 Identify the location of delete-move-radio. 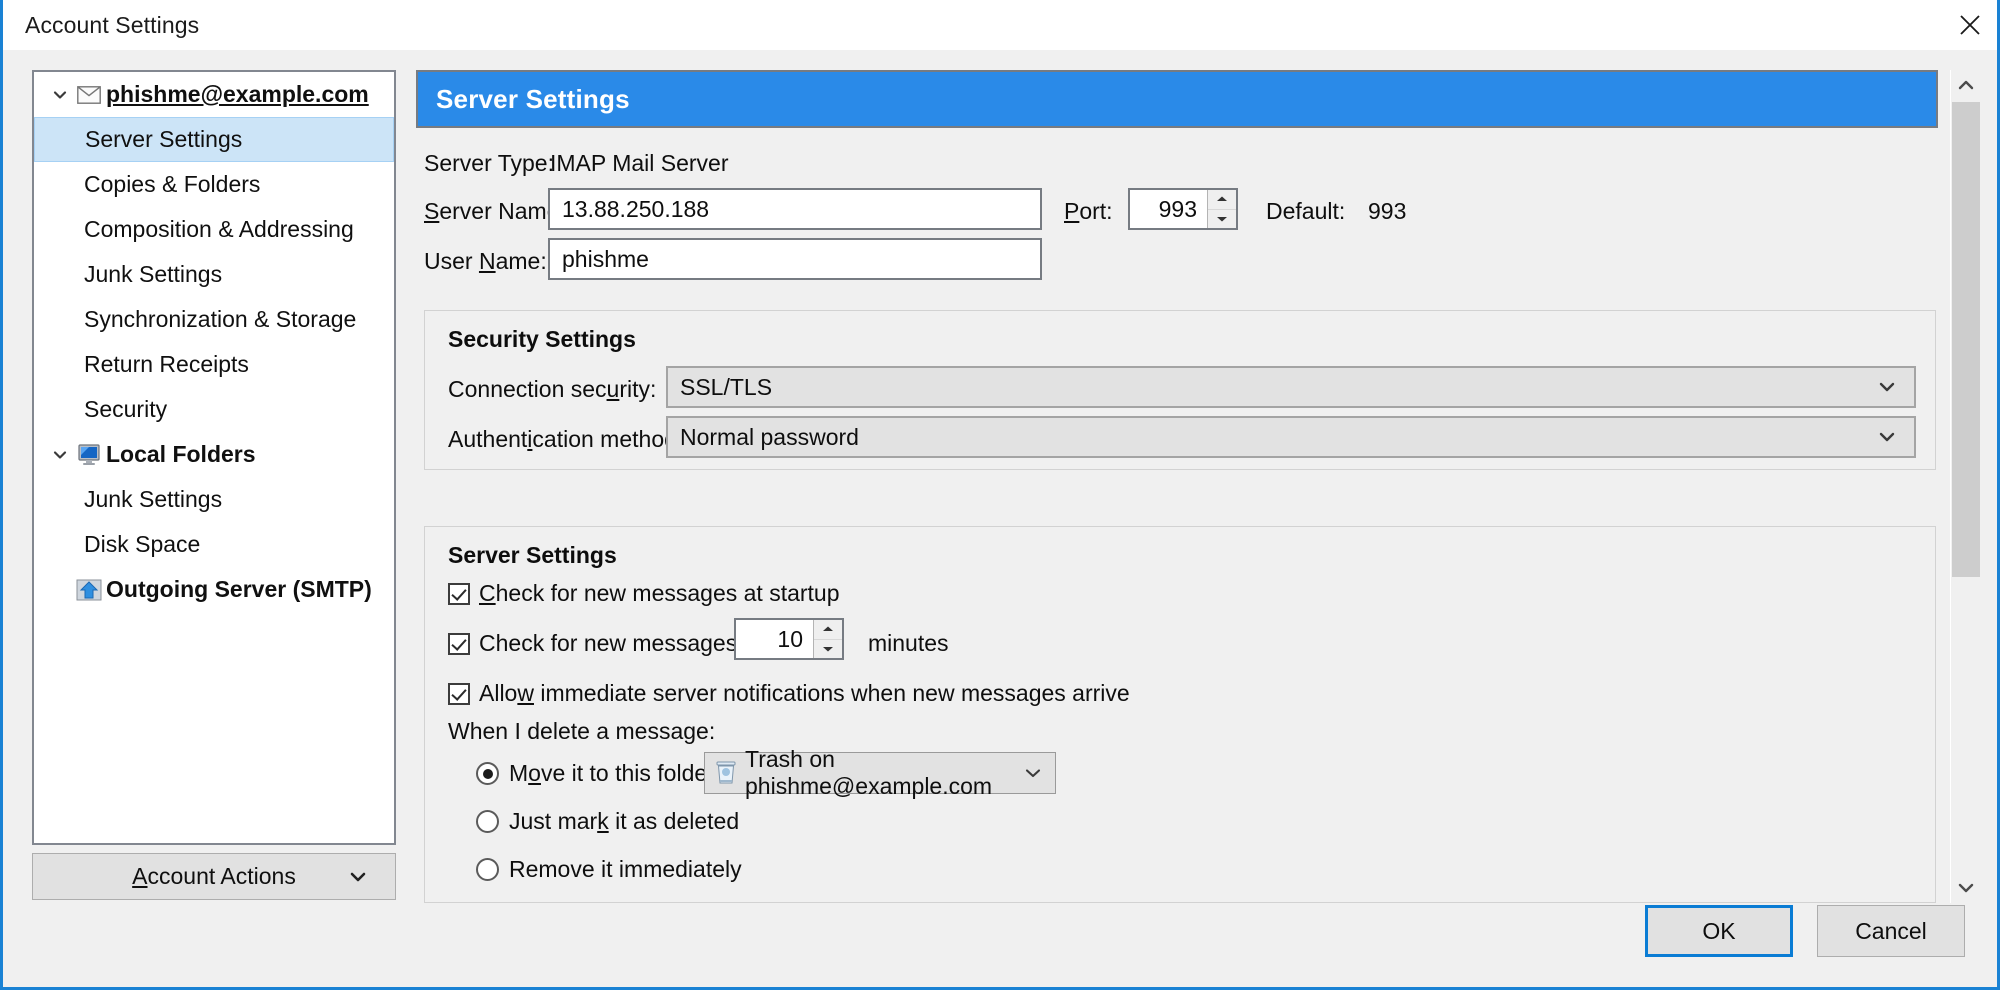
(487, 773).